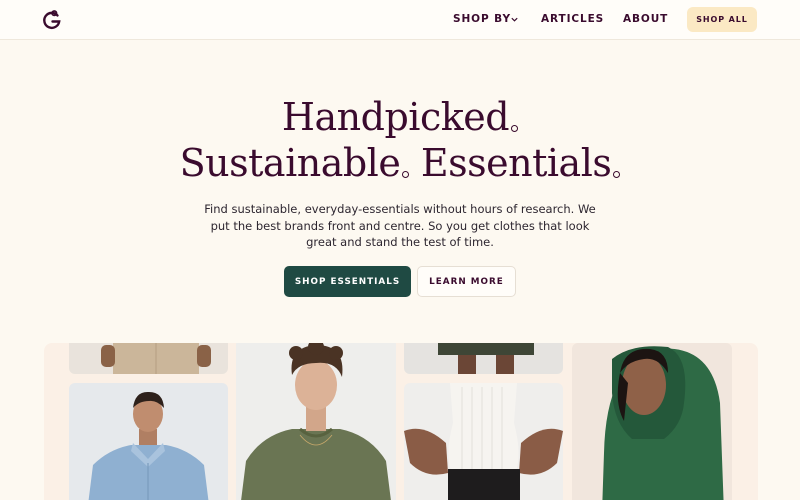 The width and height of the screenshot is (800, 500). I want to click on hero-headline-line2: Sustainable Essentials, so click(400, 163).